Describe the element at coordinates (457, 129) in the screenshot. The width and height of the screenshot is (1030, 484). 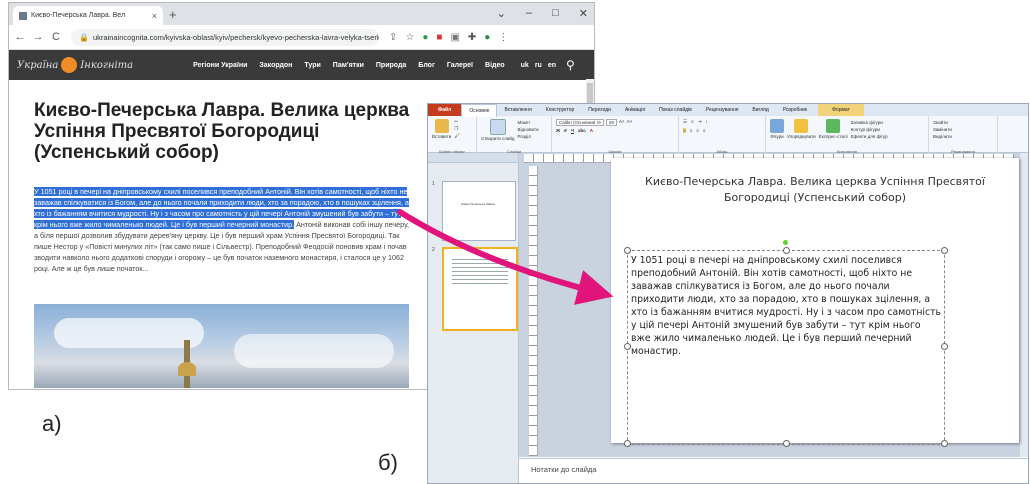
I see `copy-icon: ❐` at that location.